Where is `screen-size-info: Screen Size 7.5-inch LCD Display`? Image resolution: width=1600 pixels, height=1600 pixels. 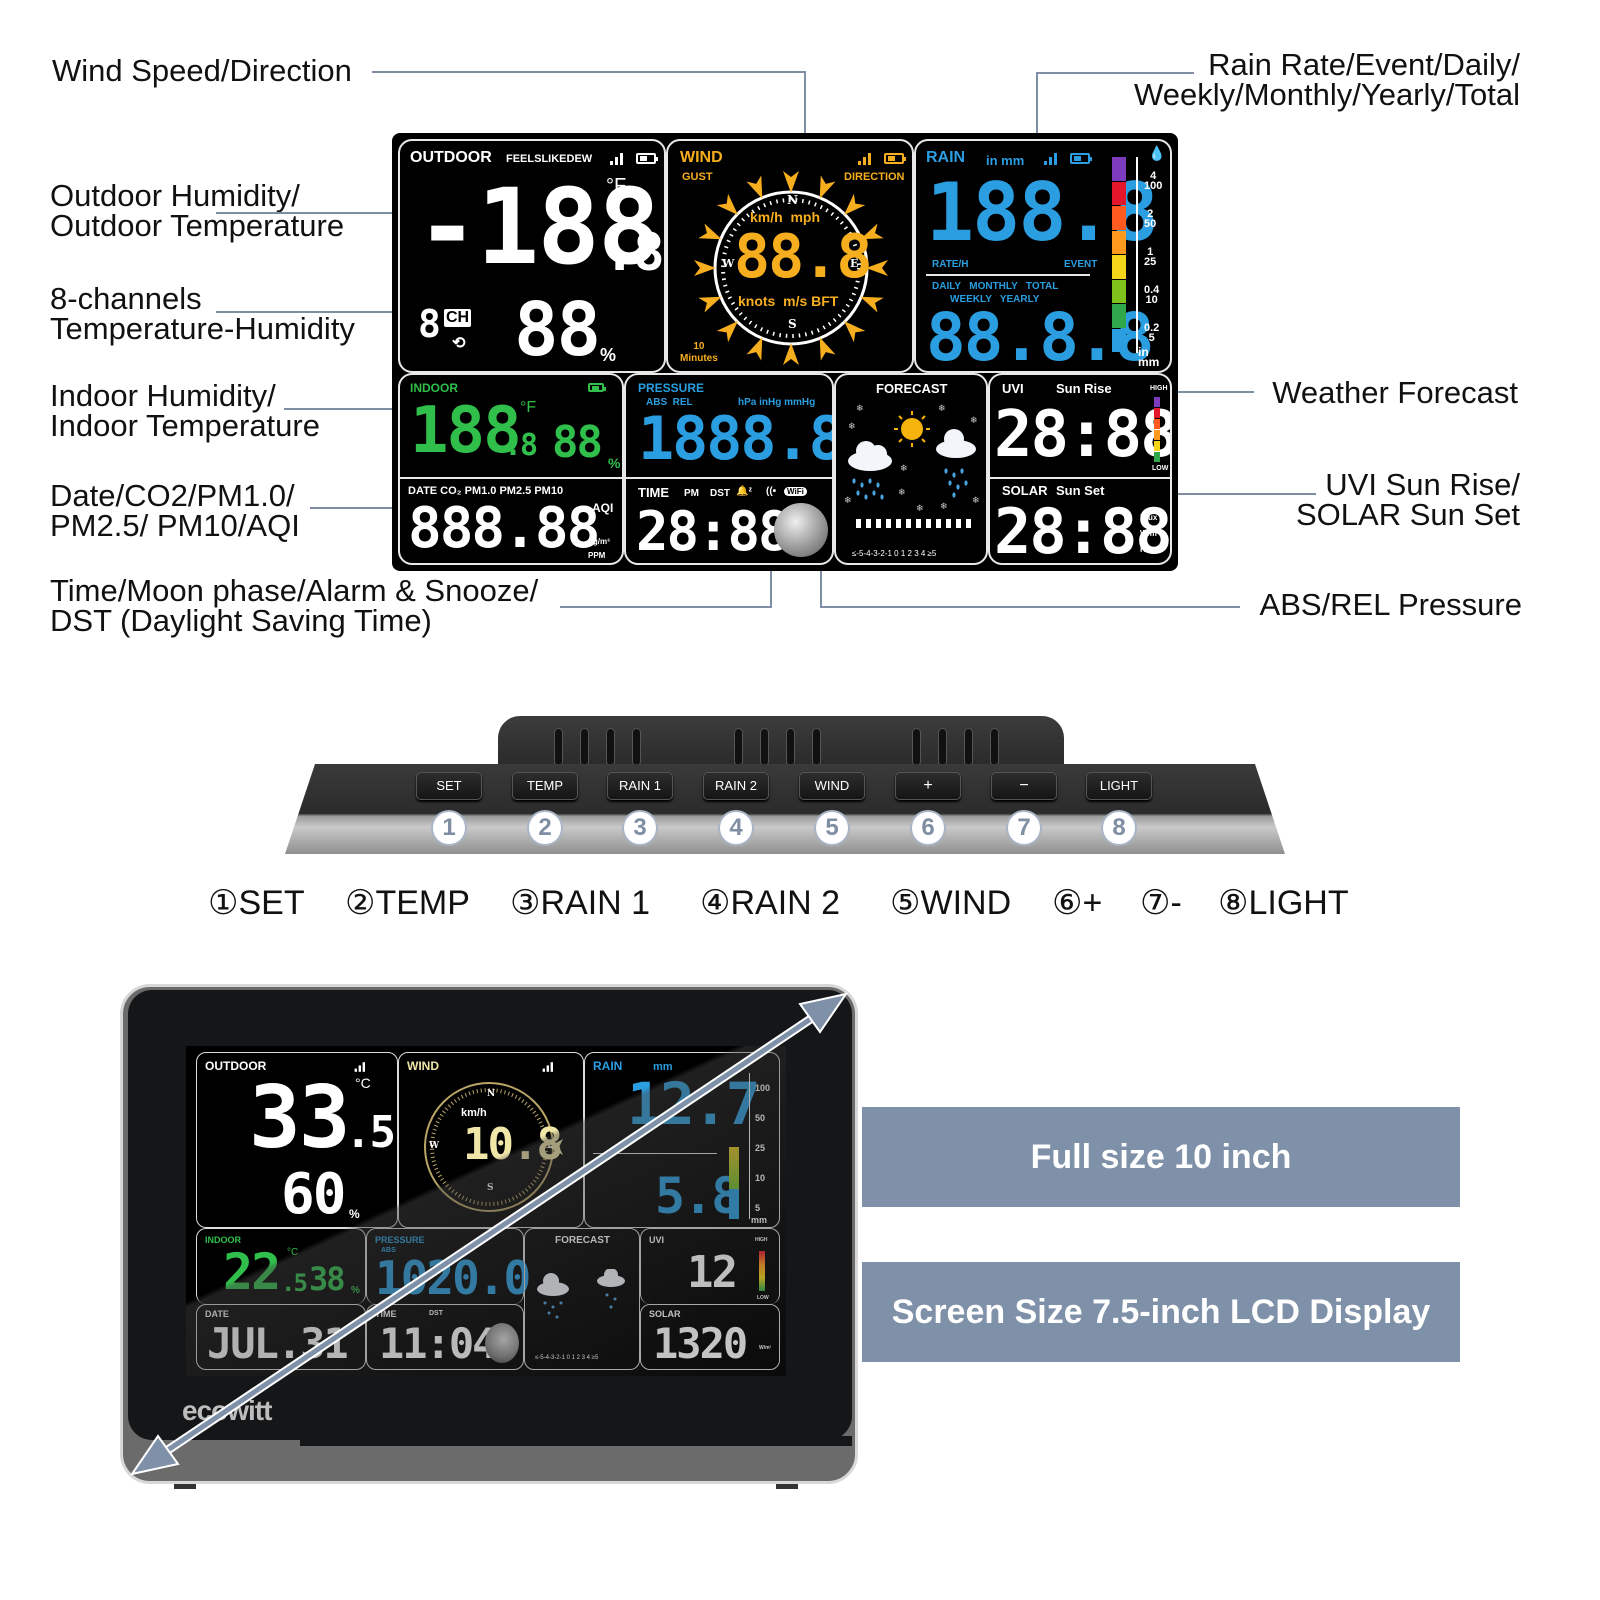 screen-size-info: Screen Size 7.5-inch LCD Display is located at coordinates (1161, 1312).